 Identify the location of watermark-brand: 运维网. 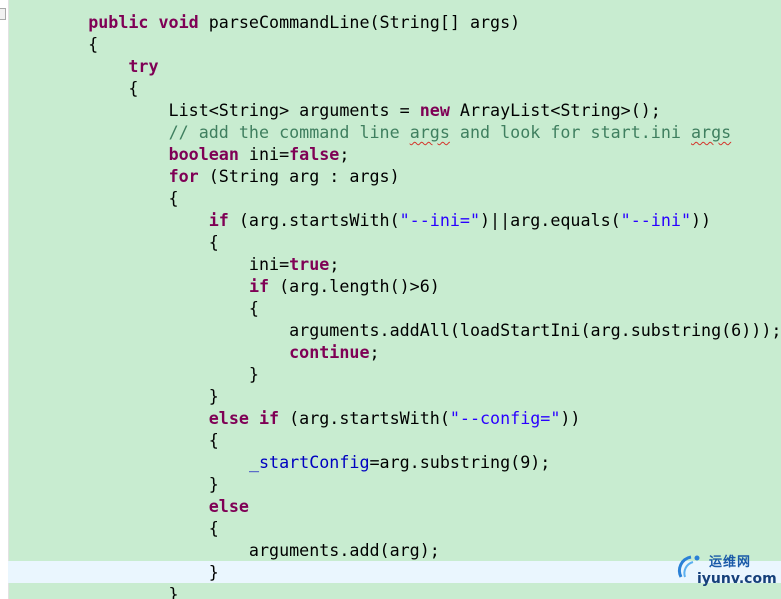
(730, 562).